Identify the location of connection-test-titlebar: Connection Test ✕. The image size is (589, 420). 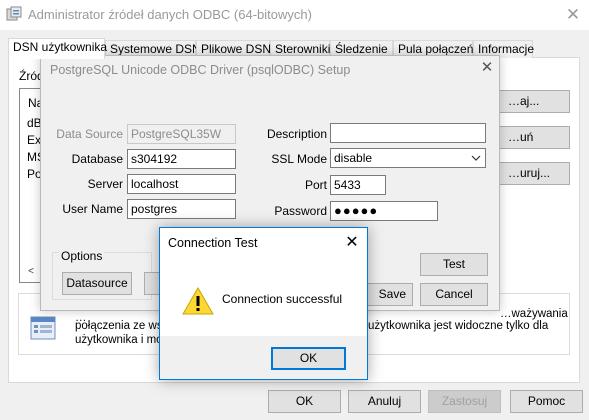
(263, 243).